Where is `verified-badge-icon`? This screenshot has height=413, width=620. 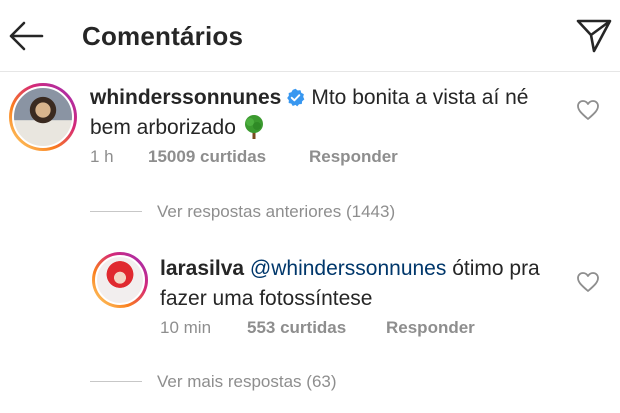 verified-badge-icon is located at coordinates (296, 97).